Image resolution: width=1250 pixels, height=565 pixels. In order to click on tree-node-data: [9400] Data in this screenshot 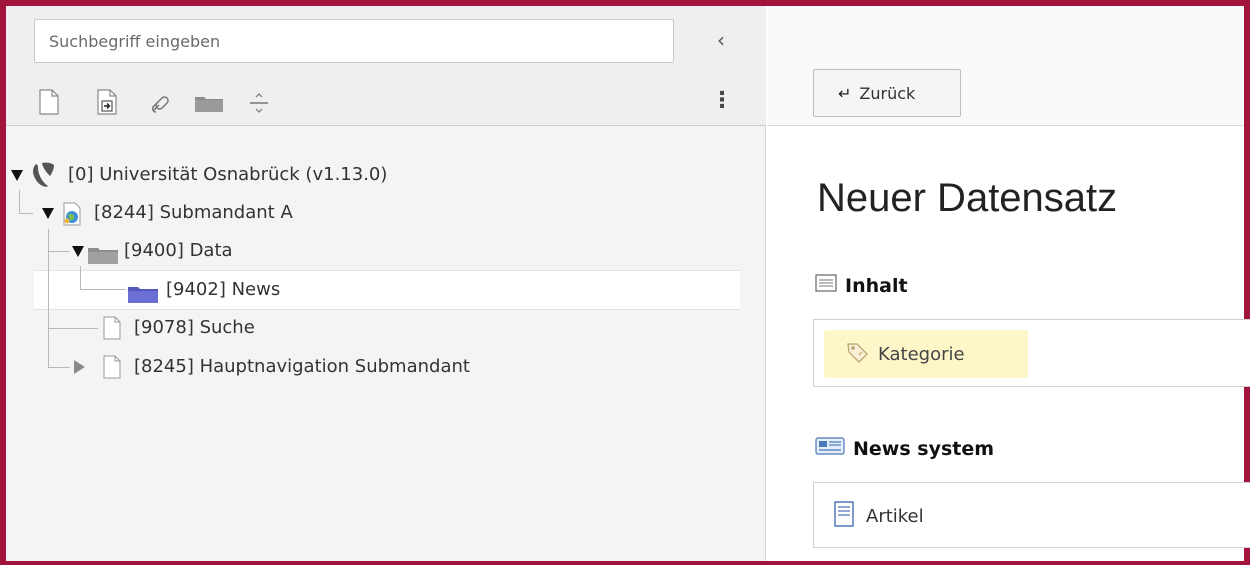, I will do `click(156, 251)`.